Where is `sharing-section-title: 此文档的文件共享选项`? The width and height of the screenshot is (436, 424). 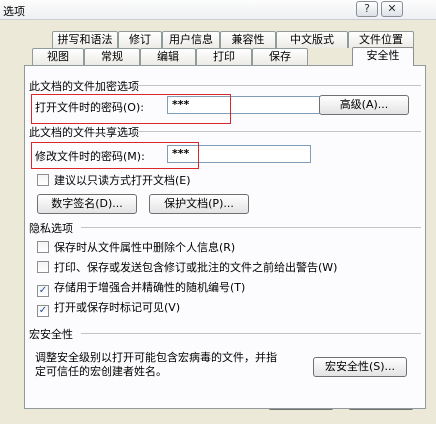
sharing-section-title: 此文档的文件共享选项 is located at coordinates (84, 132).